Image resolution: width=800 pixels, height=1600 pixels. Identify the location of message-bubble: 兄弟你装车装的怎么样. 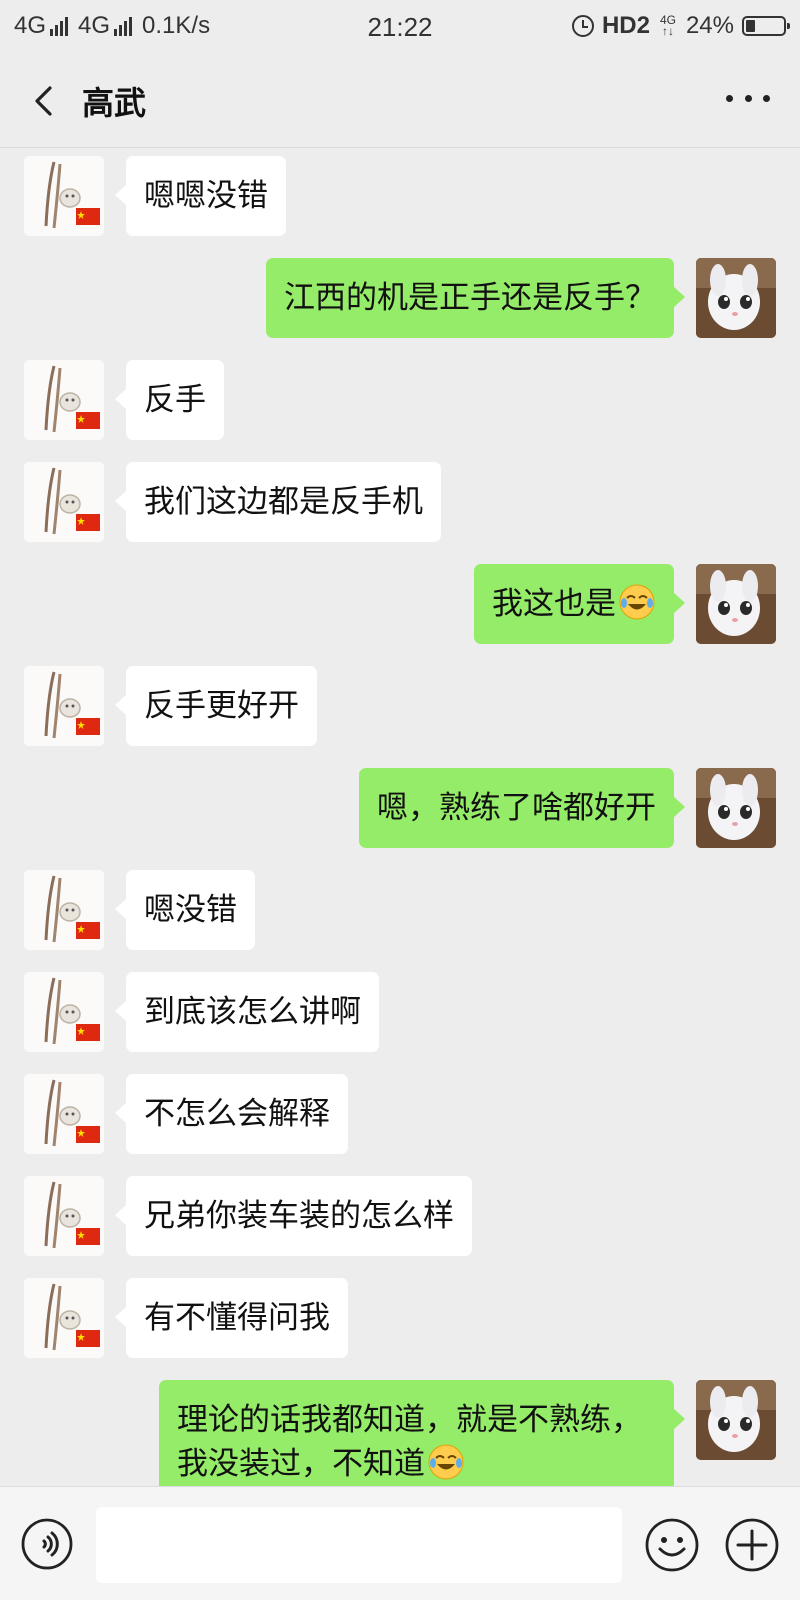
(293, 1216).